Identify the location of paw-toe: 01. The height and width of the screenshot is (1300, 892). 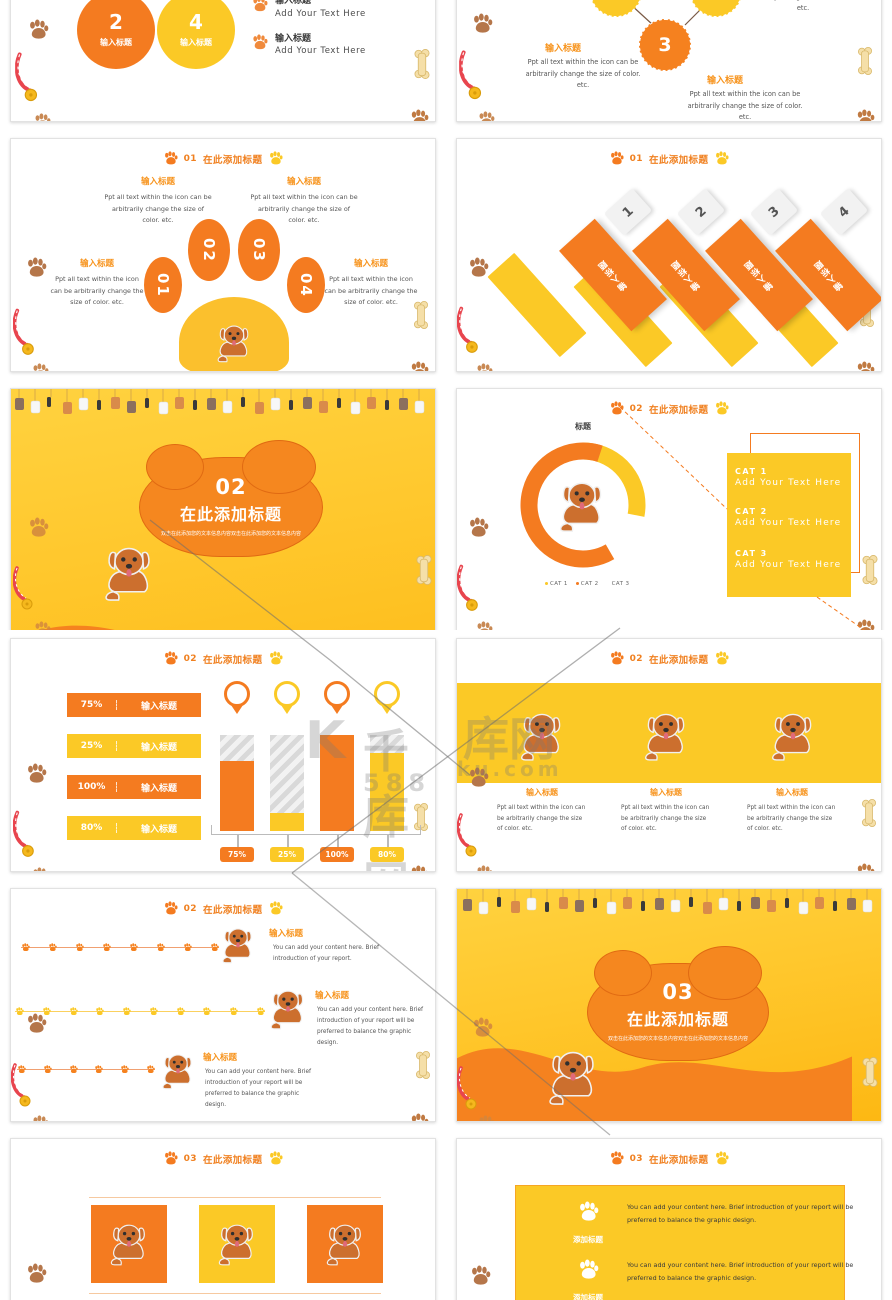
(163, 285).